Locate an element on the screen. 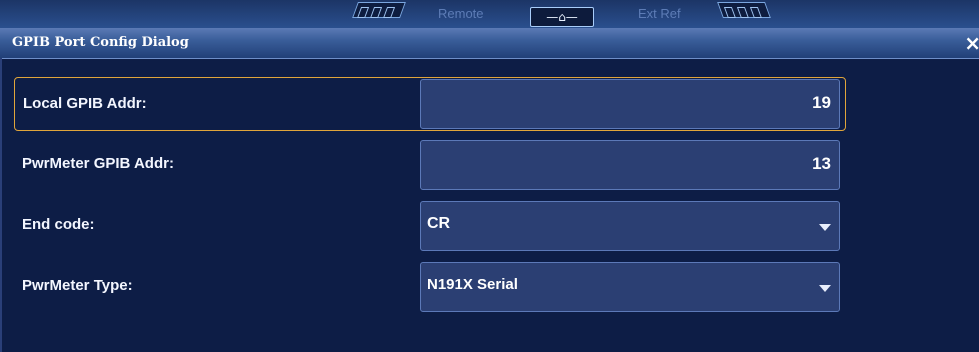  pwrmeter-type-select: N191X Serial is located at coordinates (630, 287).